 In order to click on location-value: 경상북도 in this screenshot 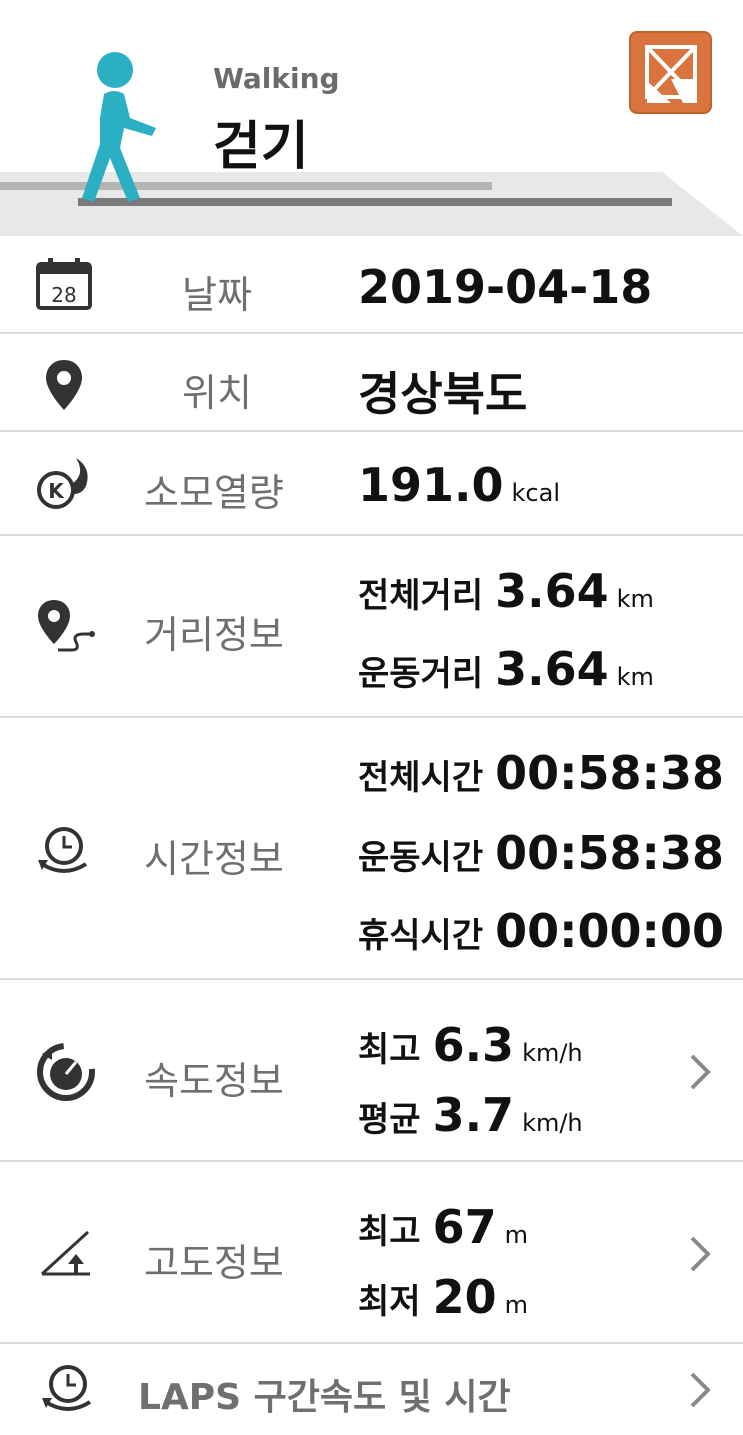, I will do `click(443, 394)`.